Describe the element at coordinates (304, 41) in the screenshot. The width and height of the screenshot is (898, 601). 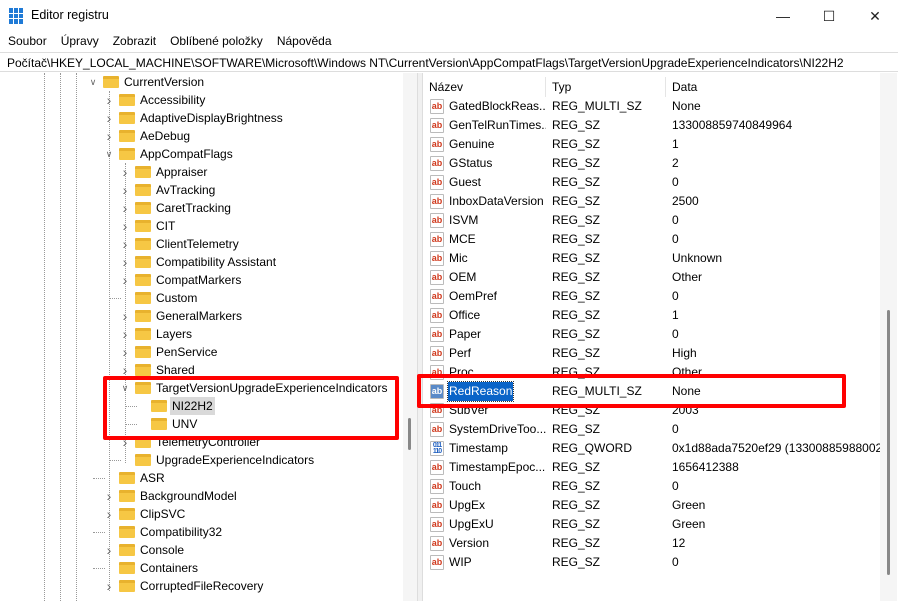
I see `menu-napoveda: Nápověda` at that location.